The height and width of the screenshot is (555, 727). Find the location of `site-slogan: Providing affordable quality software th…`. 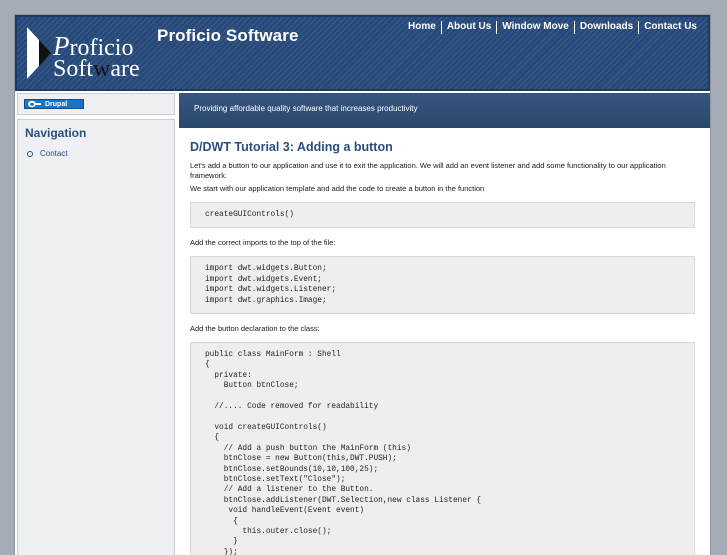

site-slogan: Providing affordable quality software th… is located at coordinates (306, 108).